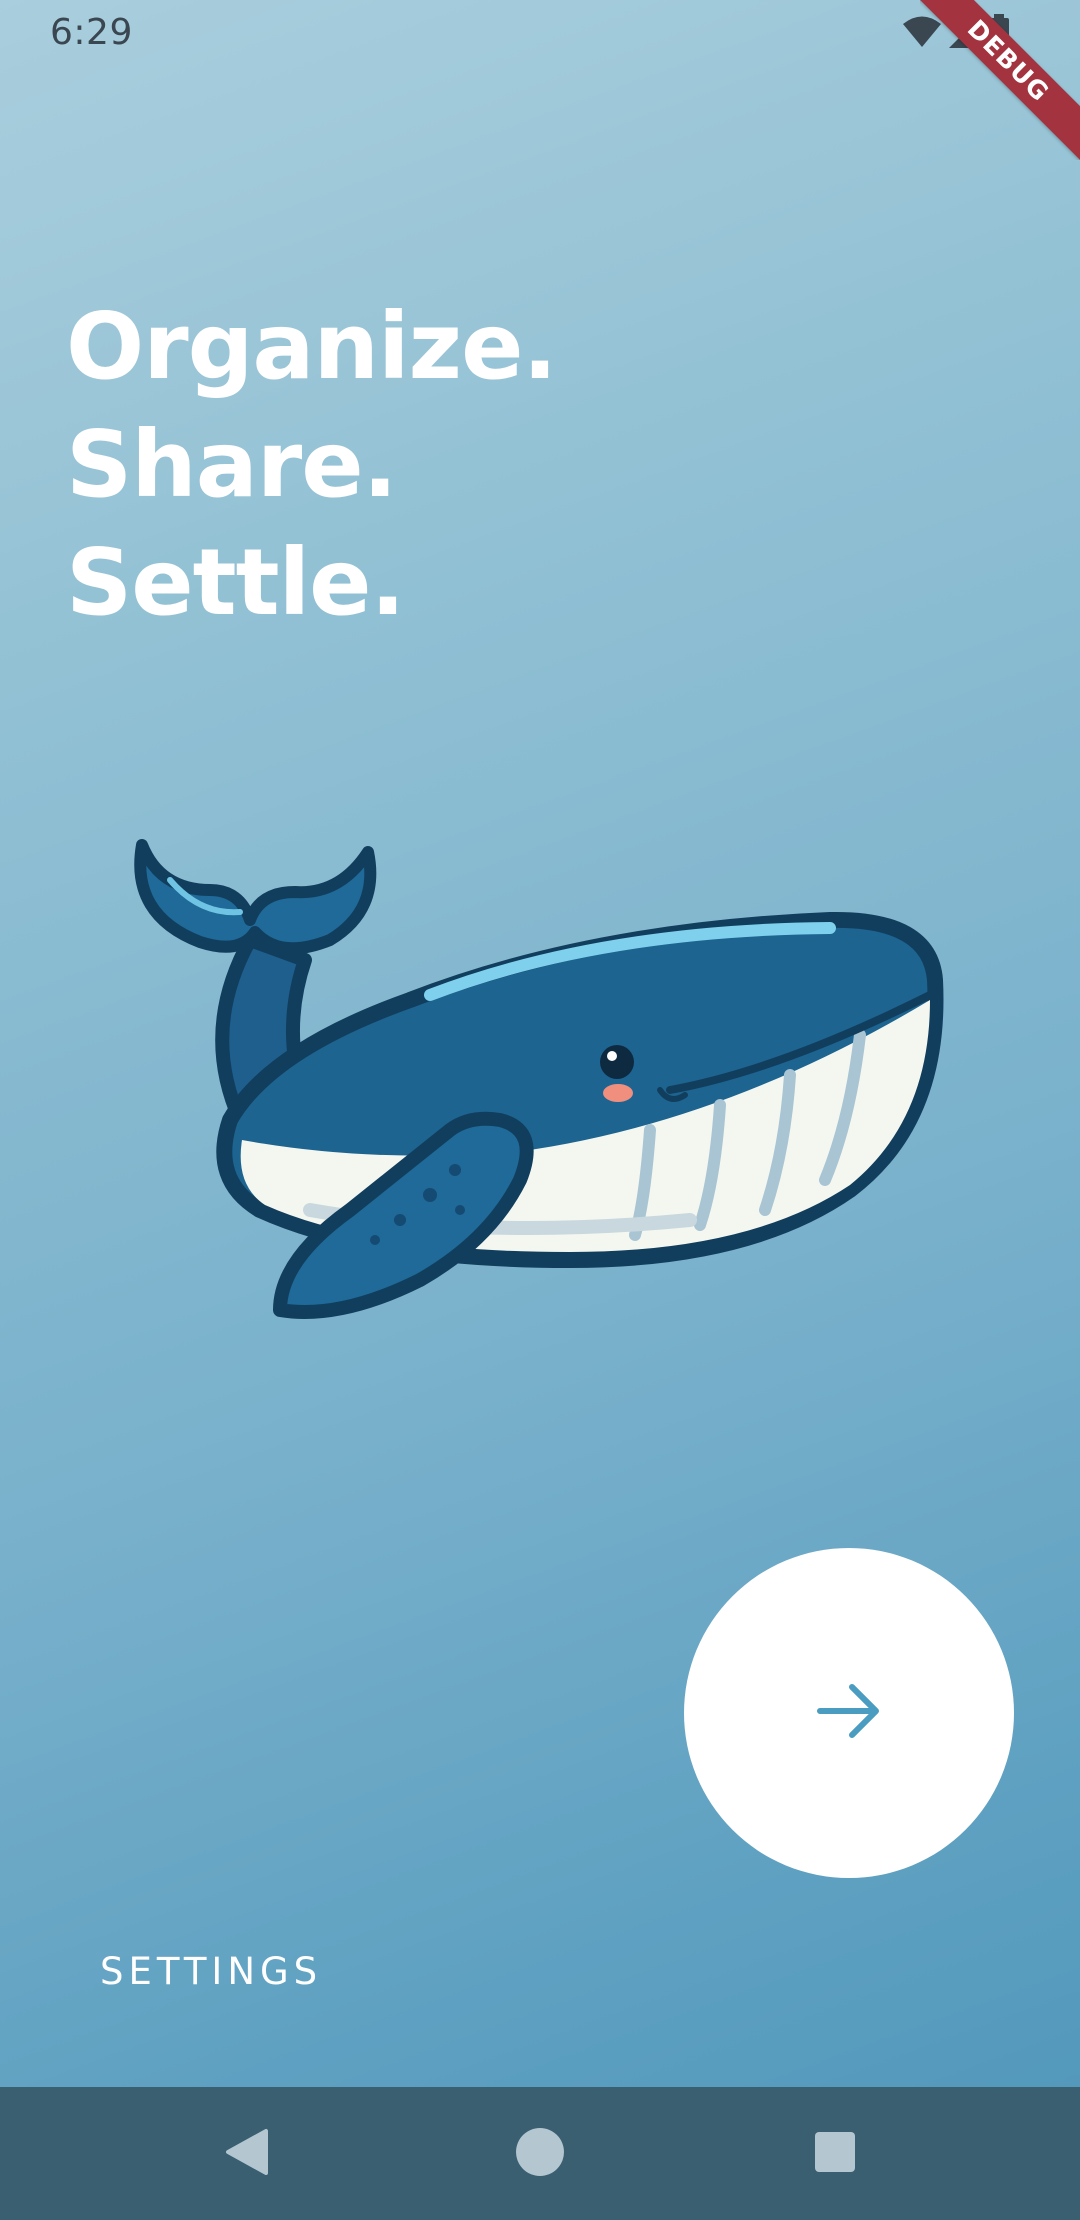 The height and width of the screenshot is (2220, 1080). I want to click on nav-recents-button, so click(835, 2153).